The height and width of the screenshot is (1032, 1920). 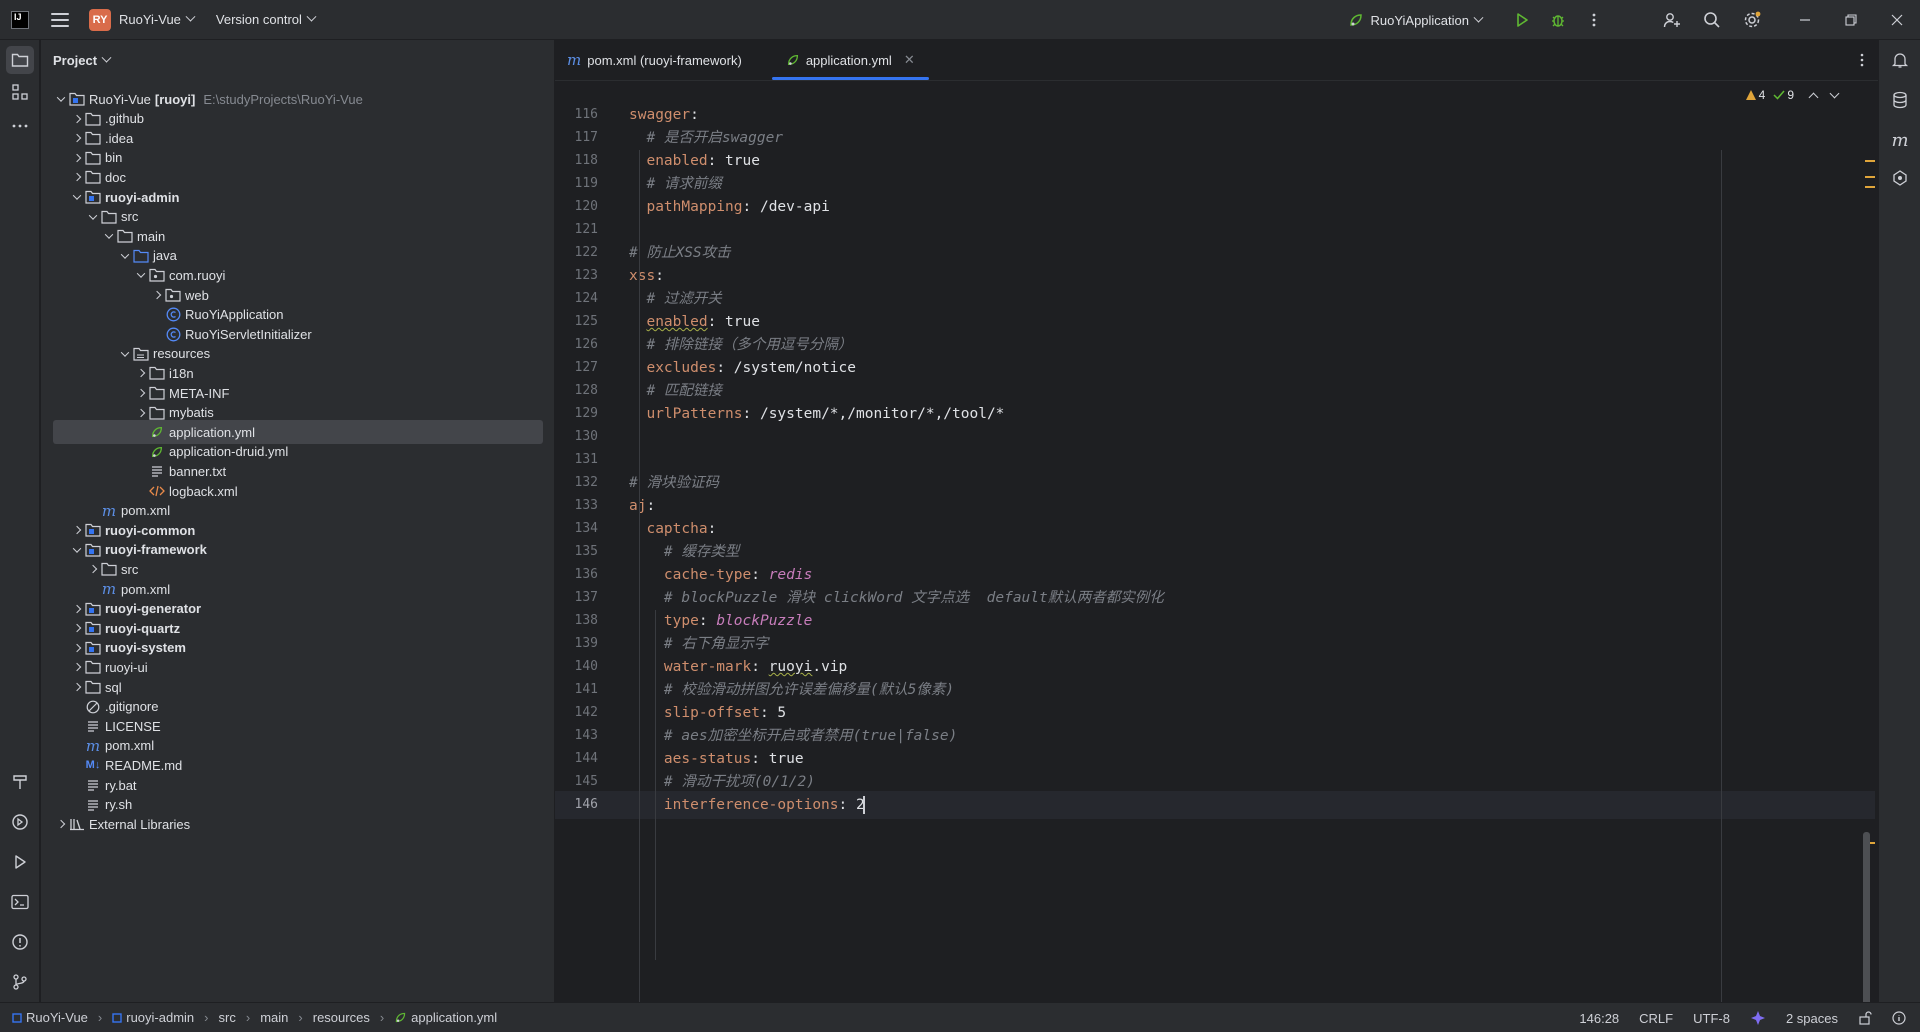 I want to click on terminal-tool-button, so click(x=20, y=902).